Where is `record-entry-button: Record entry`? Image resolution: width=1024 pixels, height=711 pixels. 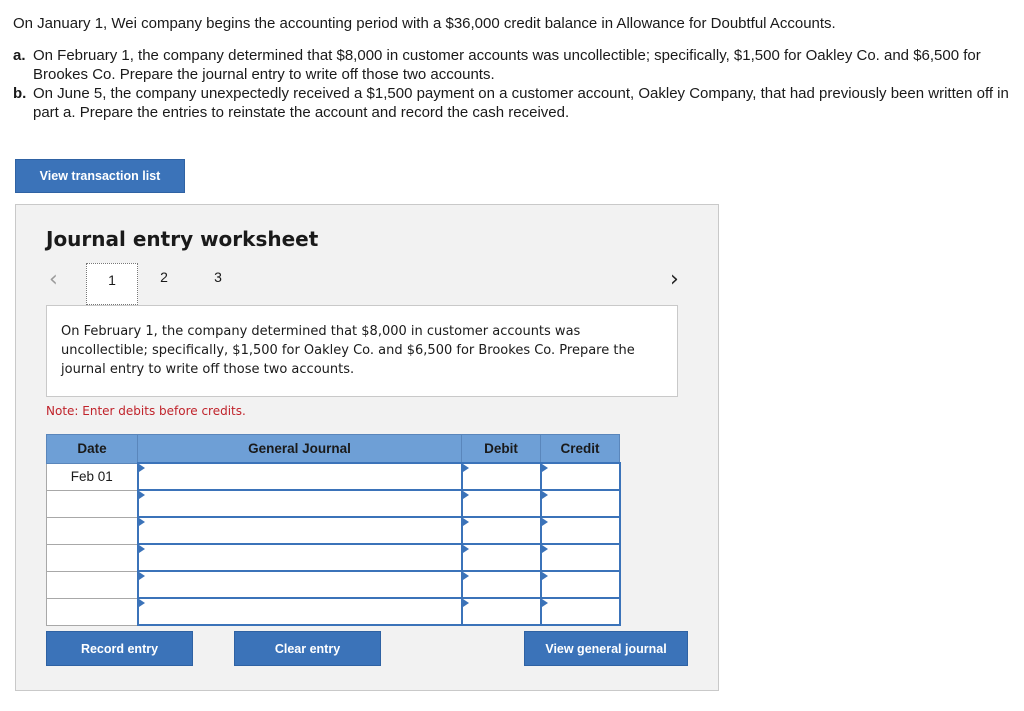 record-entry-button: Record entry is located at coordinates (119, 648).